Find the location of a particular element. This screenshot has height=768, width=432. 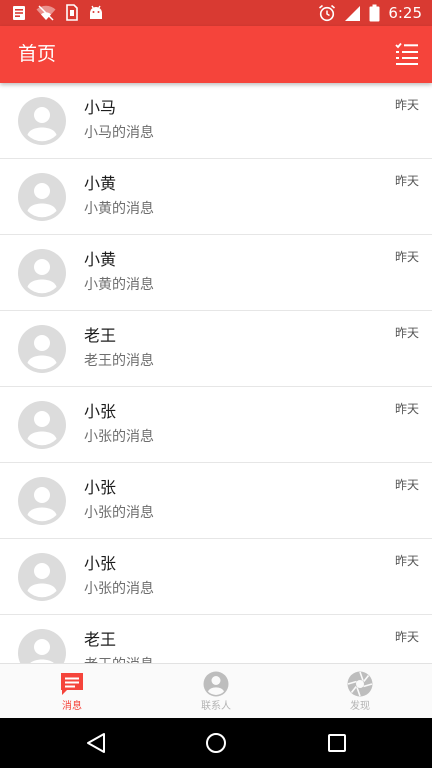

alarm-icon is located at coordinates (327, 13).